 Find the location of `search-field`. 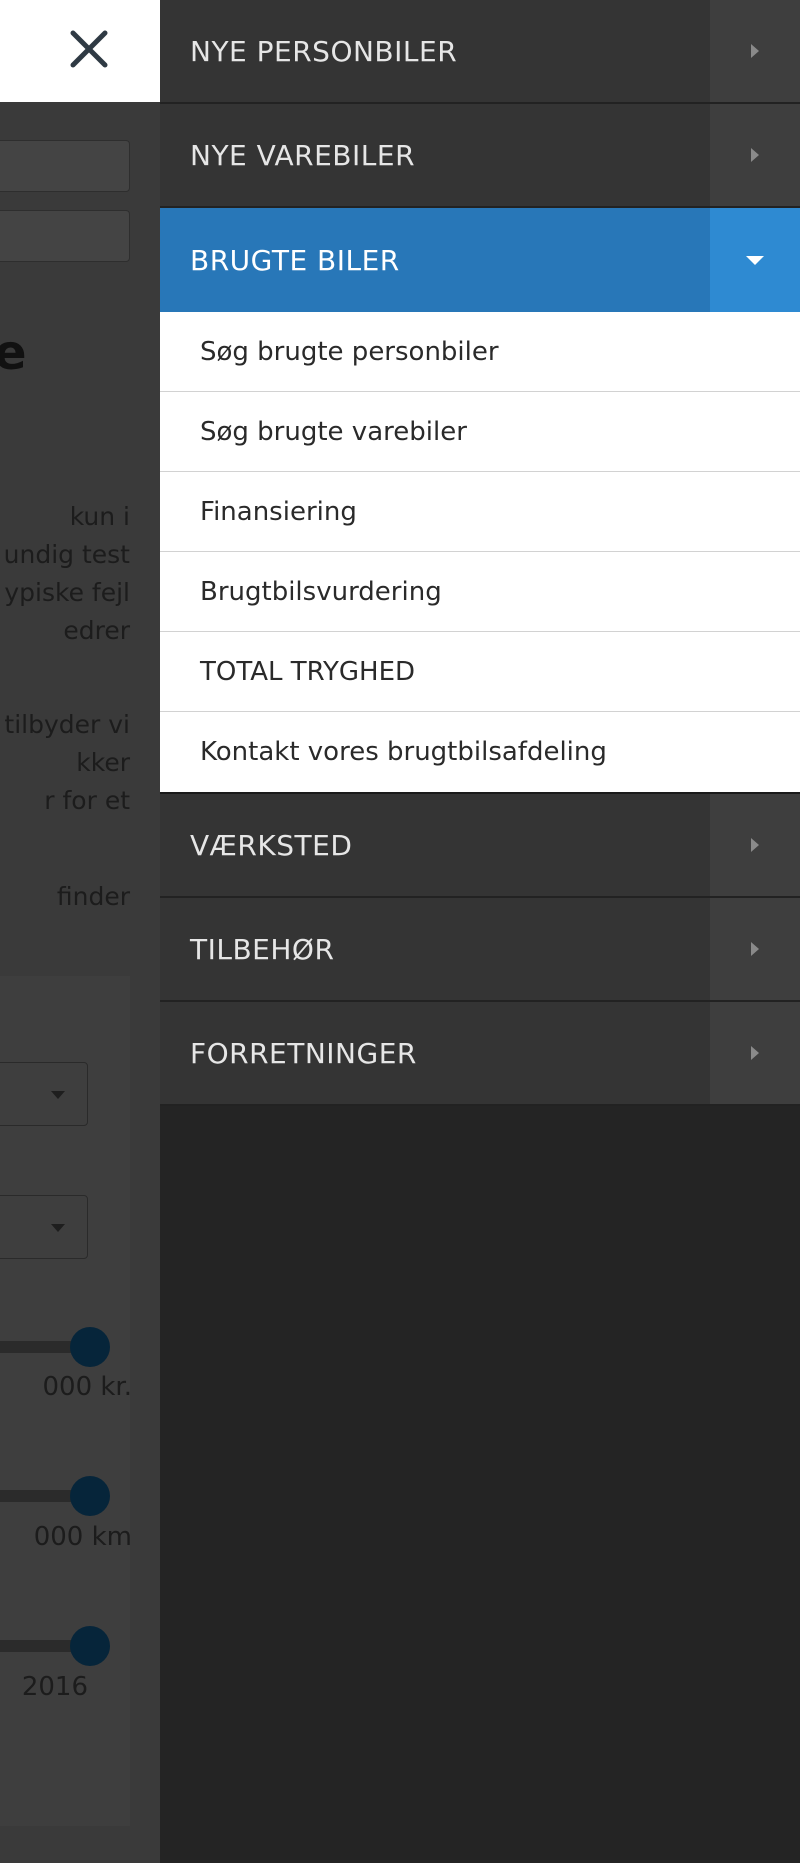

search-field is located at coordinates (65, 166).